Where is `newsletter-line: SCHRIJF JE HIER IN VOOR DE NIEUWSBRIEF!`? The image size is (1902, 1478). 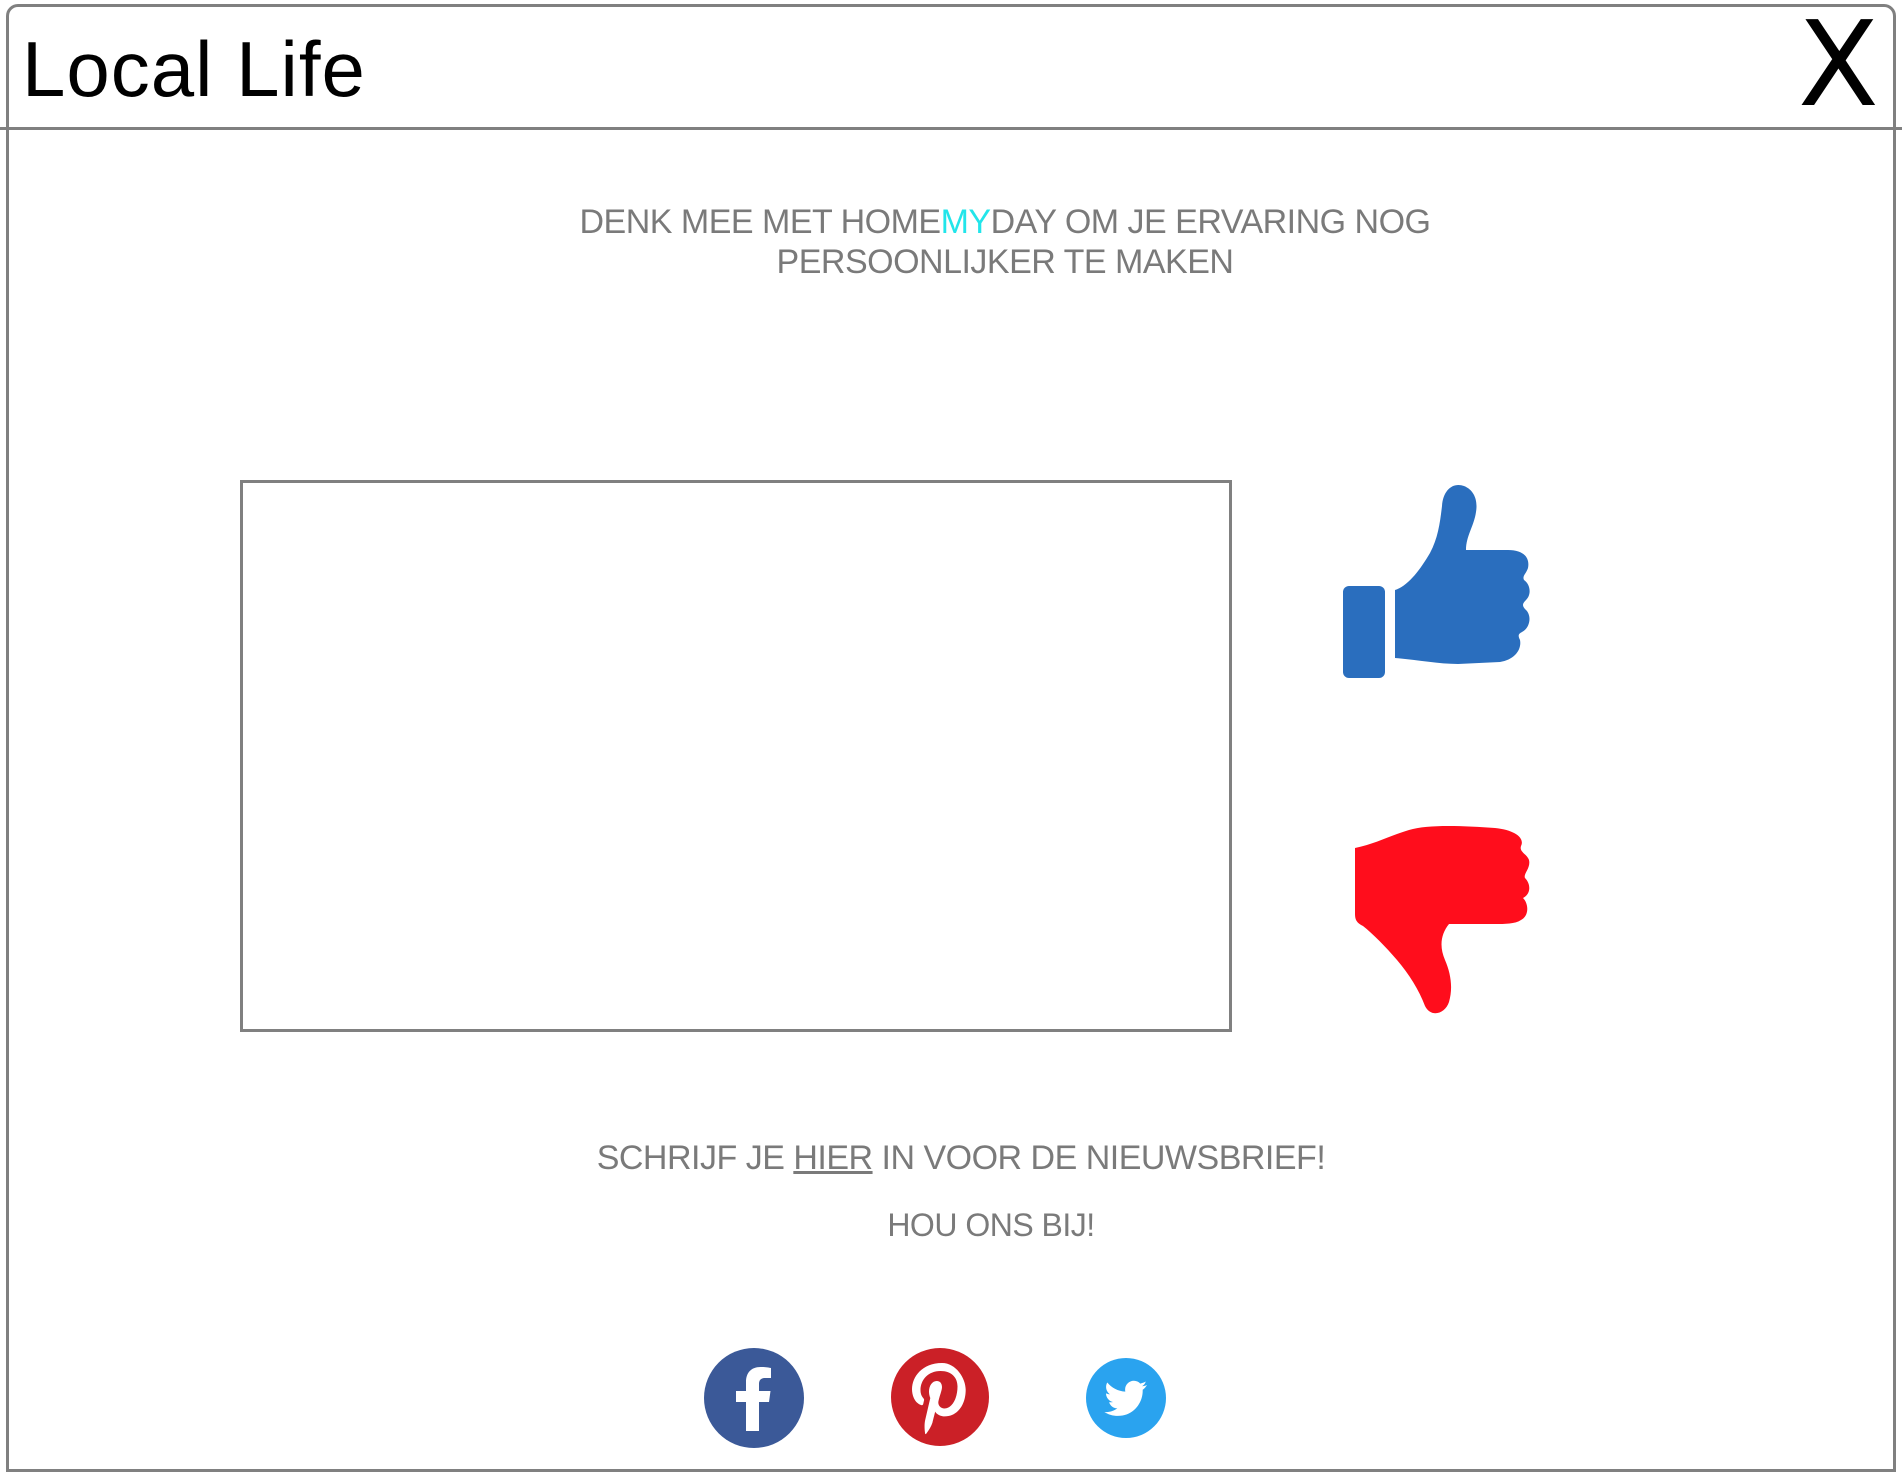 newsletter-line: SCHRIJF JE HIER IN VOOR DE NIEUWSBRIEF! is located at coordinates (961, 1158).